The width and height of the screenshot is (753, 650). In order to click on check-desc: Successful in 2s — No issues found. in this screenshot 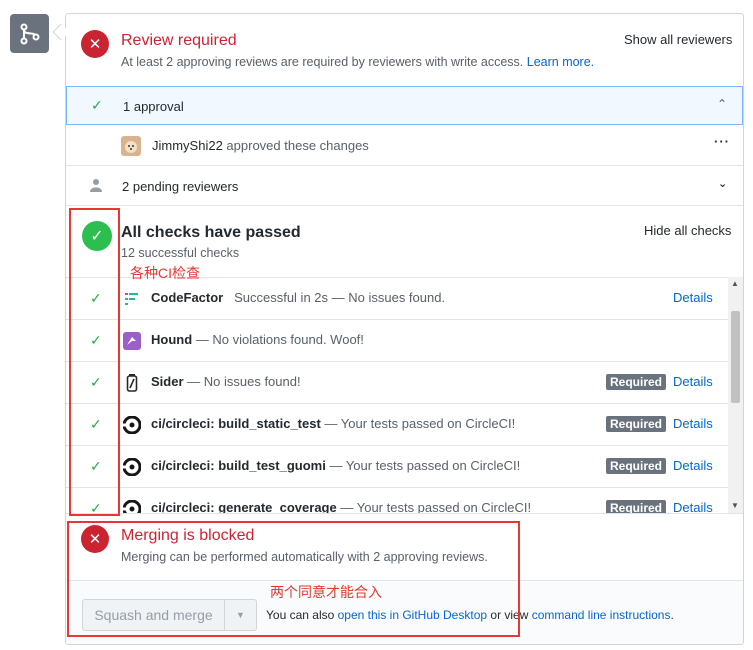, I will do `click(340, 297)`.